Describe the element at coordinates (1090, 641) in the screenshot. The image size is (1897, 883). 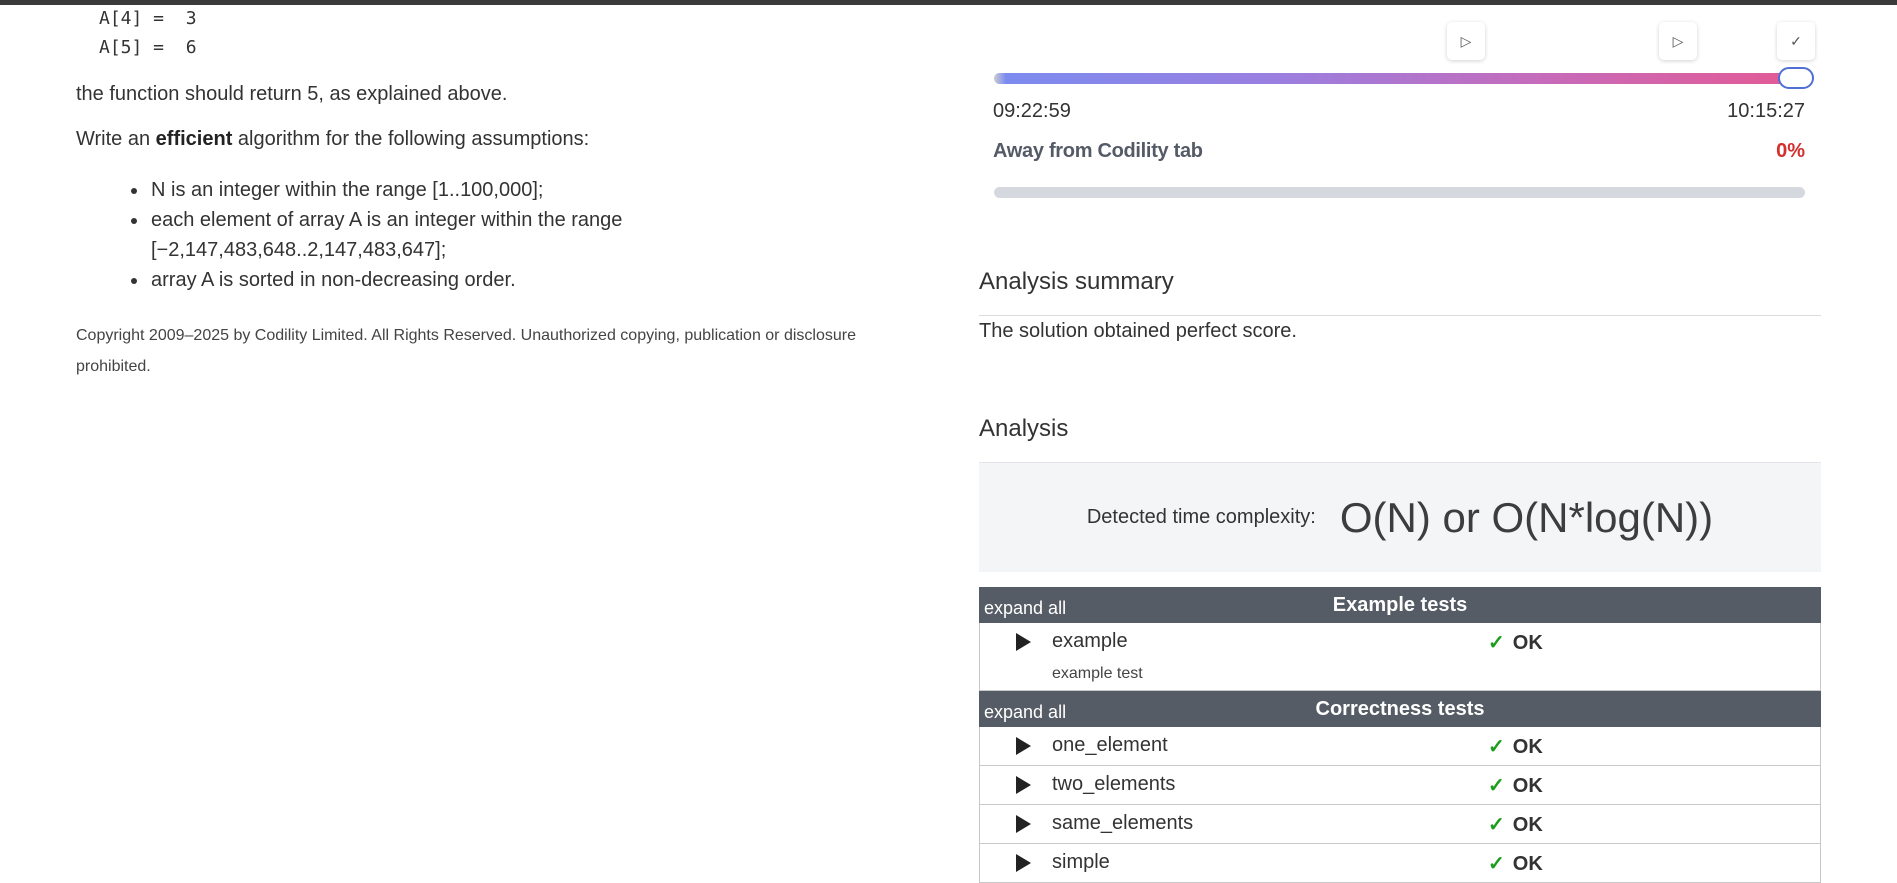
I see `test-name: example` at that location.